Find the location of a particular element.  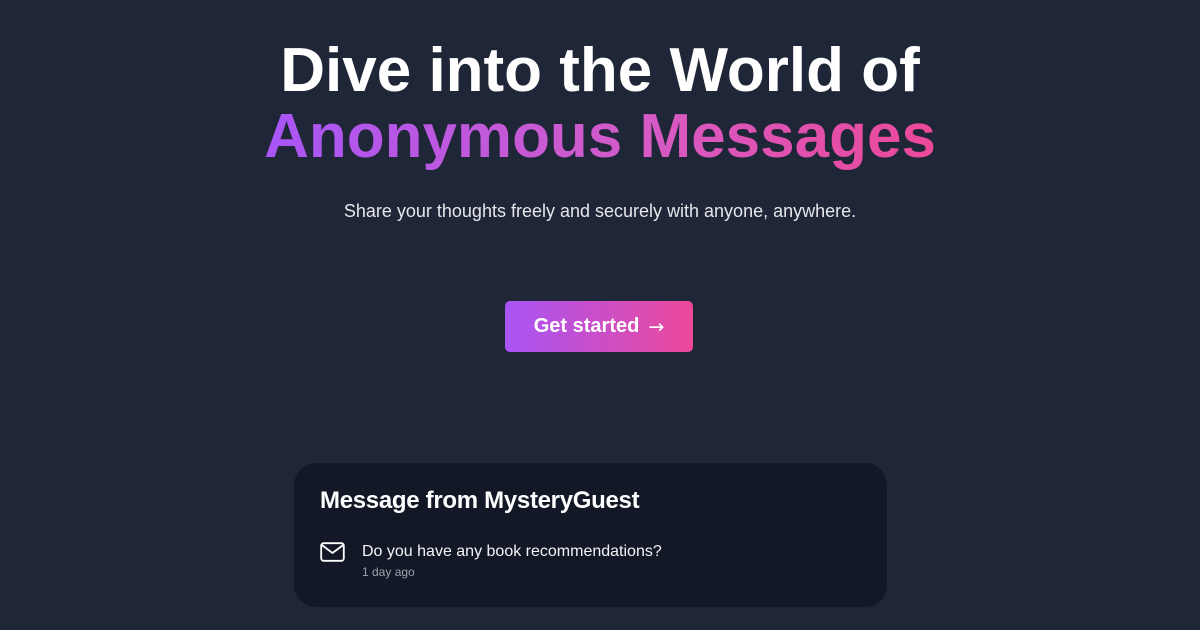

headline-line-2-gradient: Anonymous Messages is located at coordinates (600, 136).